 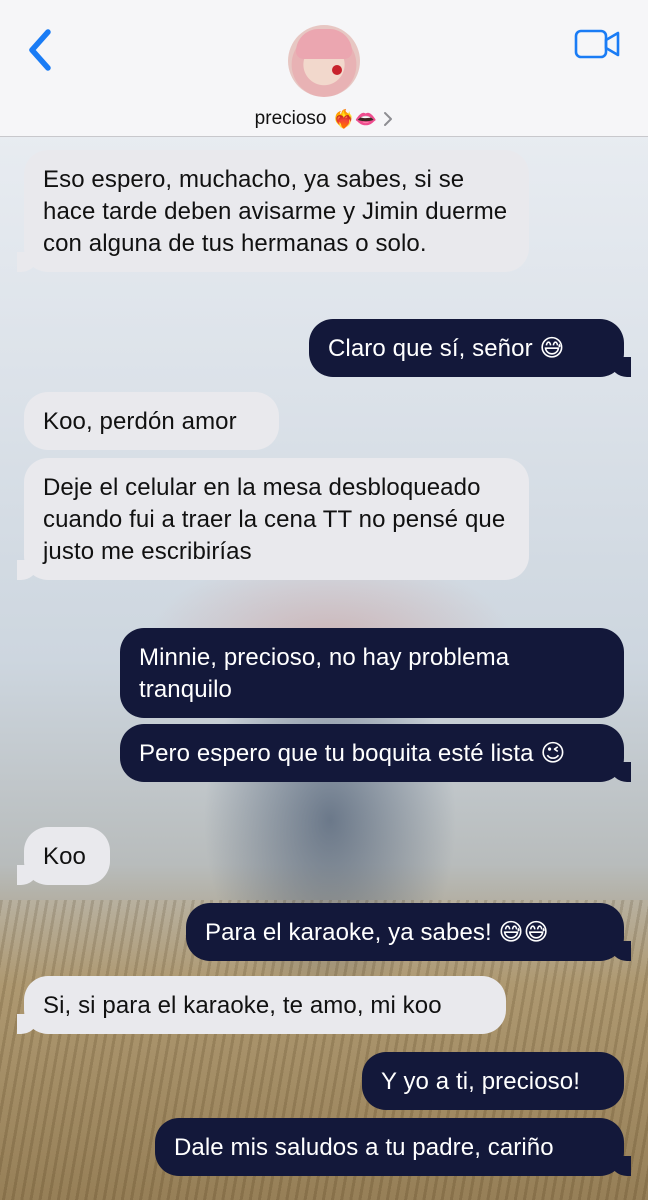 What do you see at coordinates (352, 753) in the screenshot?
I see `message-text: Pero espero que tu boquita esté lista 😉` at bounding box center [352, 753].